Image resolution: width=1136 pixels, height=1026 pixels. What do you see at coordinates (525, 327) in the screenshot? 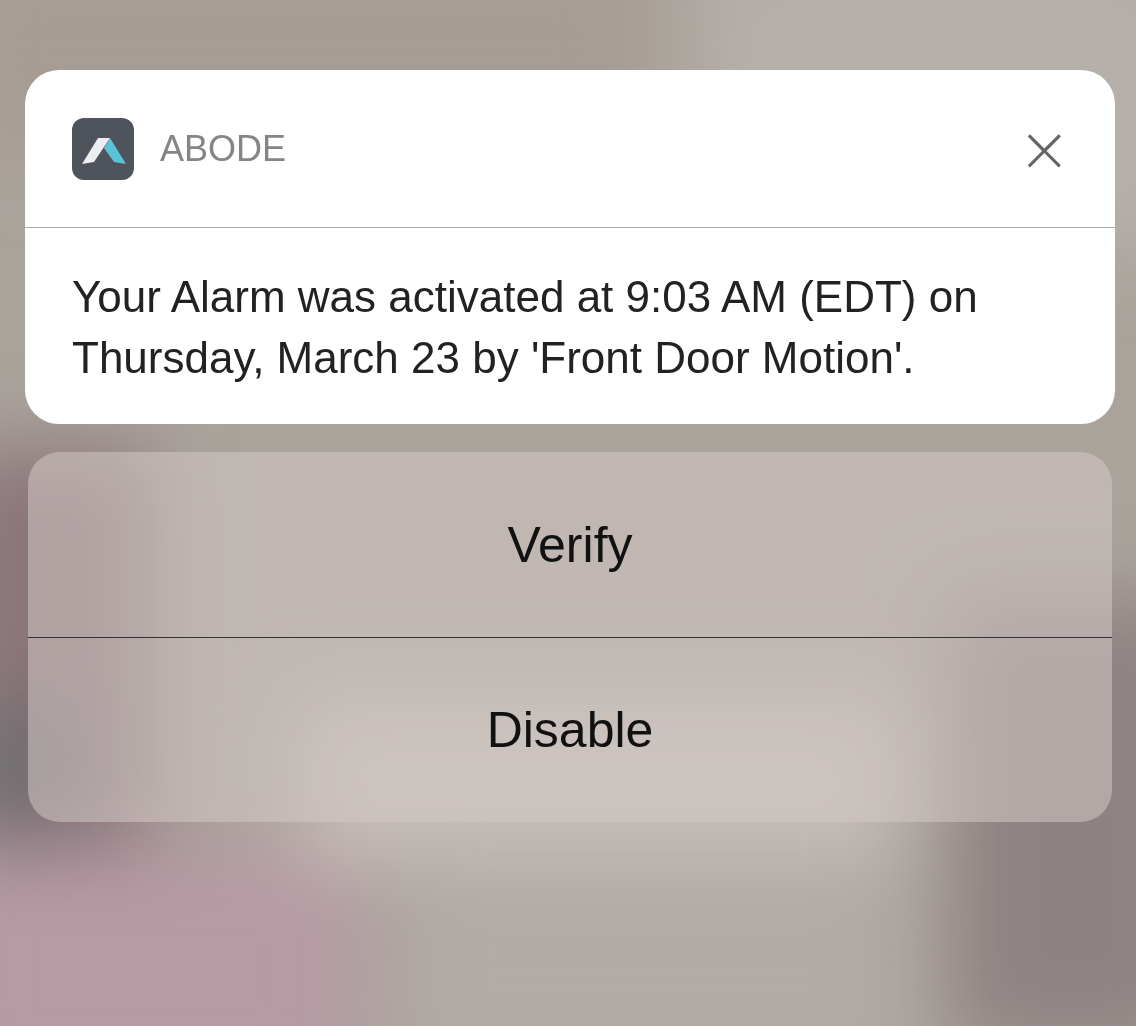
I see `notification-message: Your Alarm was activated at 9:03 AM (EDT) on Thursday, March 23 by 'Front Door Motion'.` at bounding box center [525, 327].